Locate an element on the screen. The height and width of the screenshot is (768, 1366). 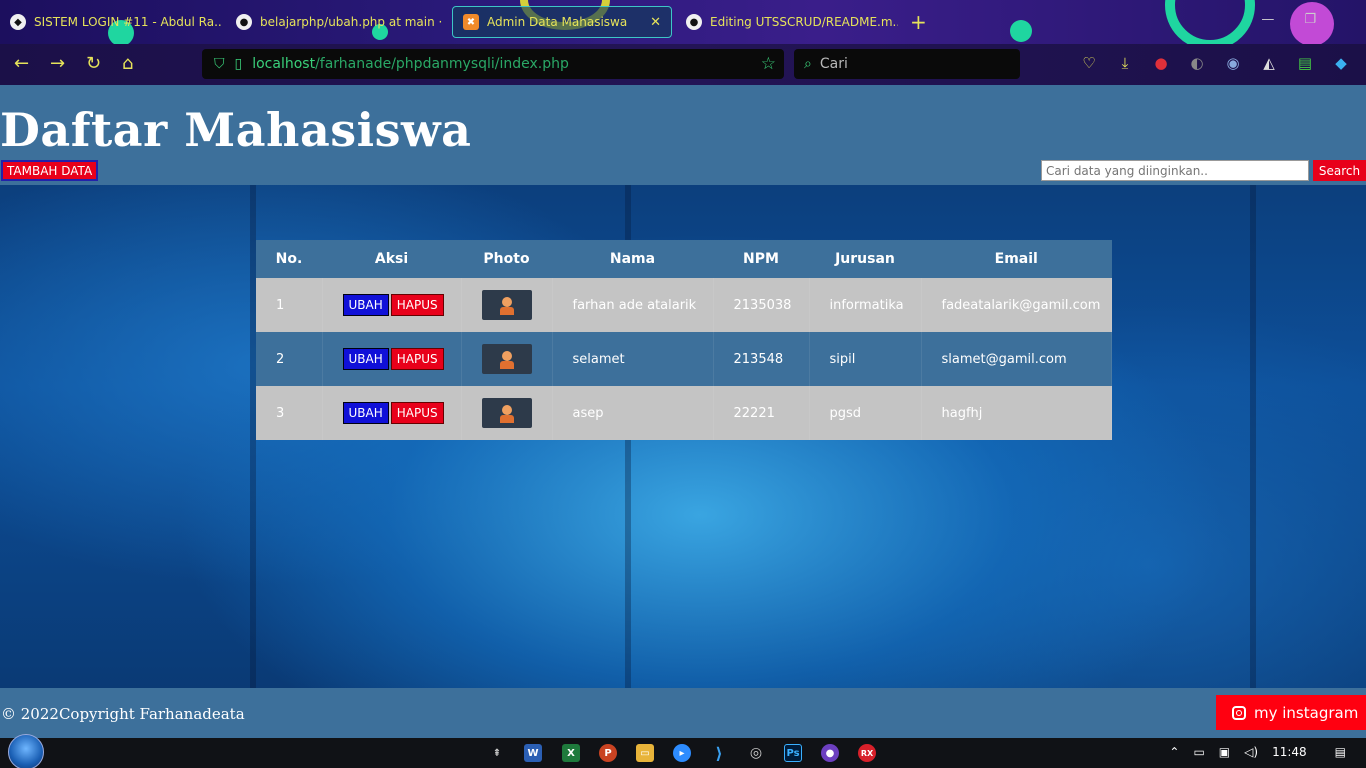
word-icon: W is located at coordinates (533, 753).